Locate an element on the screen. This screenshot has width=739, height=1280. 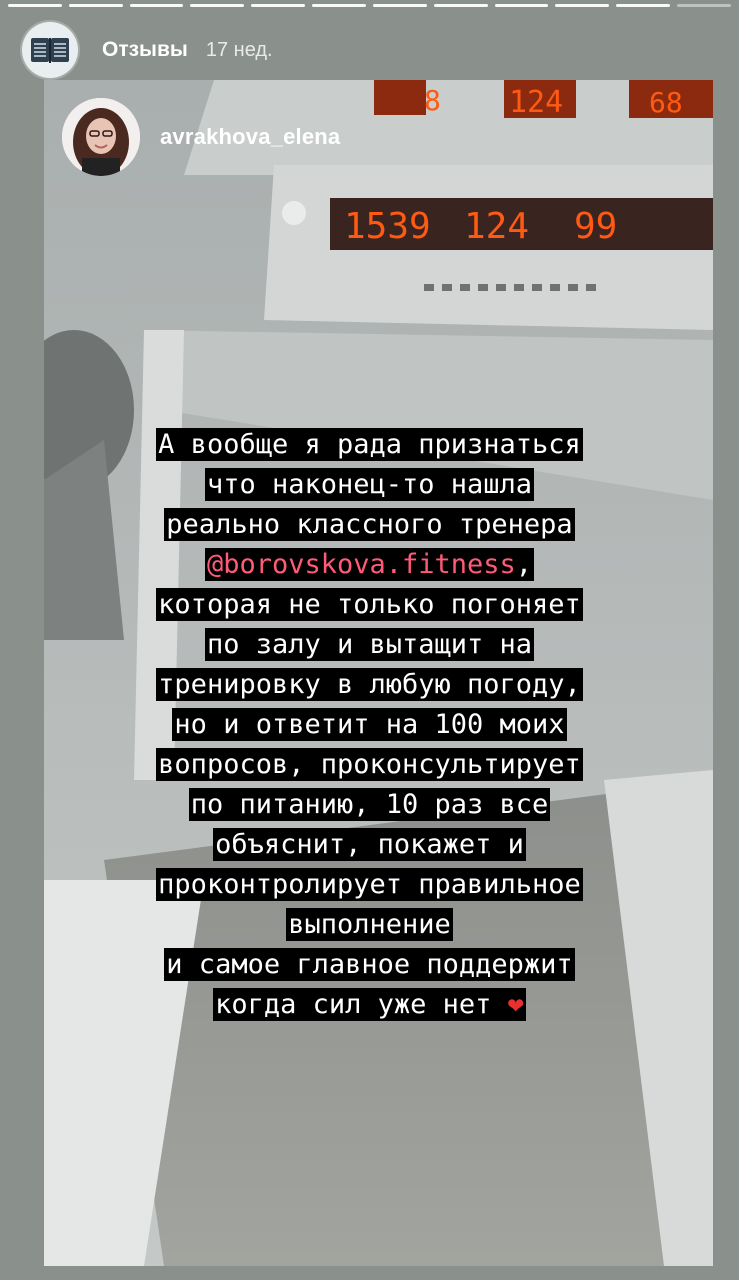
caption-line: но и ответит на 100 моих is located at coordinates (369, 724).